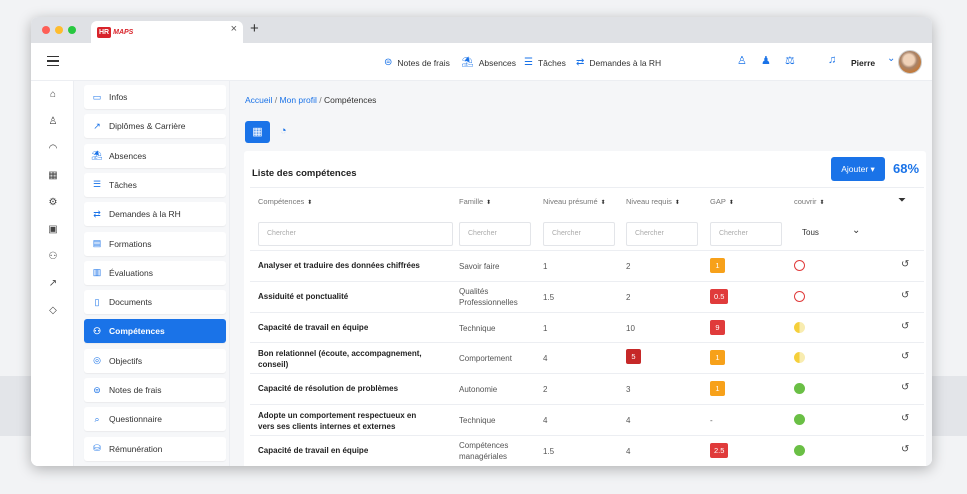 The width and height of the screenshot is (967, 494). I want to click on id-card-icon: ▣, so click(53, 230).